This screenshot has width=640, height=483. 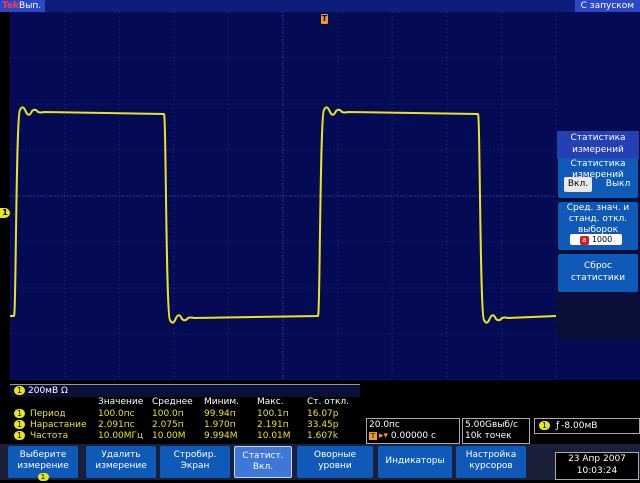 What do you see at coordinates (597, 471) in the screenshot?
I see `time: 10:03:24` at bounding box center [597, 471].